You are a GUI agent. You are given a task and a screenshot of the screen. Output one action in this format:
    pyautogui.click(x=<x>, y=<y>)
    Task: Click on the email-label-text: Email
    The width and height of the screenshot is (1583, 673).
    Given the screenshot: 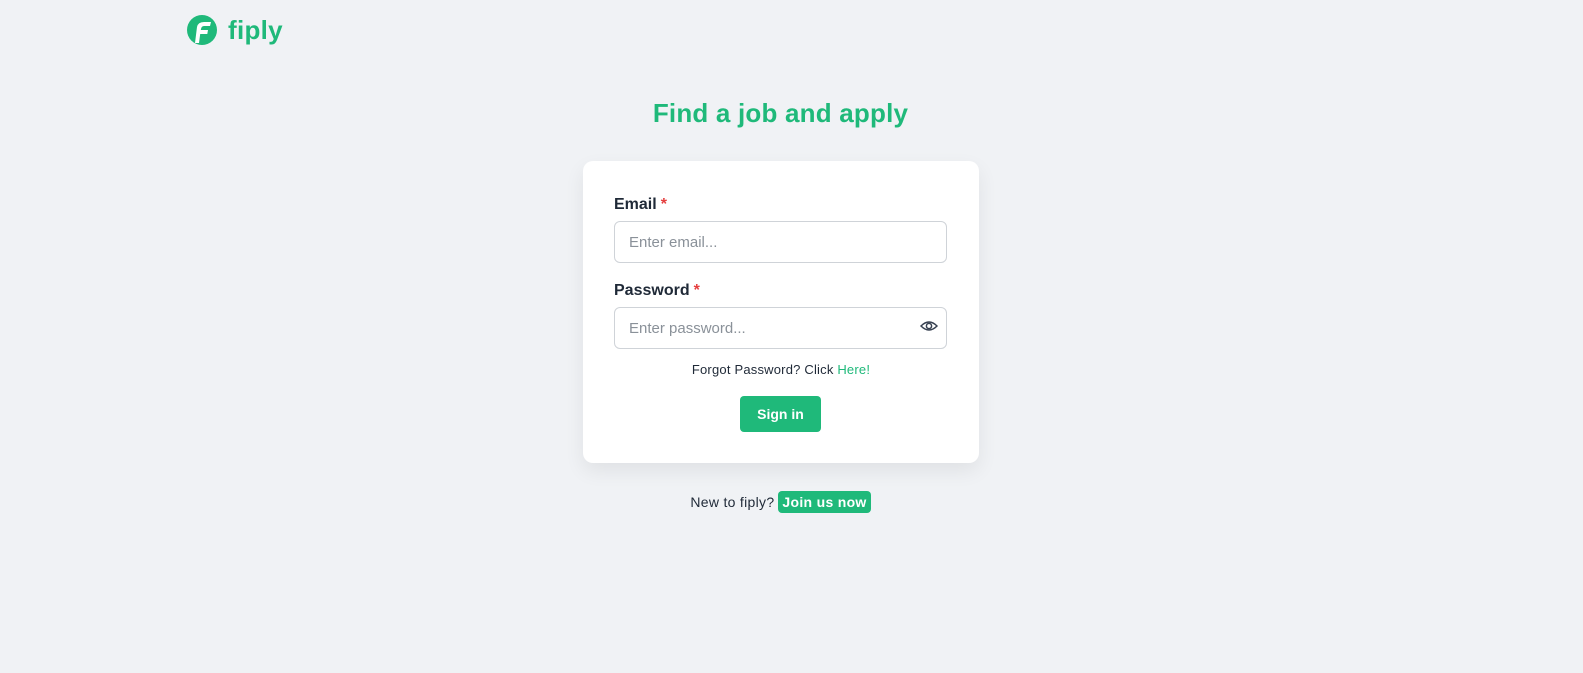 What is the action you would take?
    pyautogui.click(x=635, y=204)
    